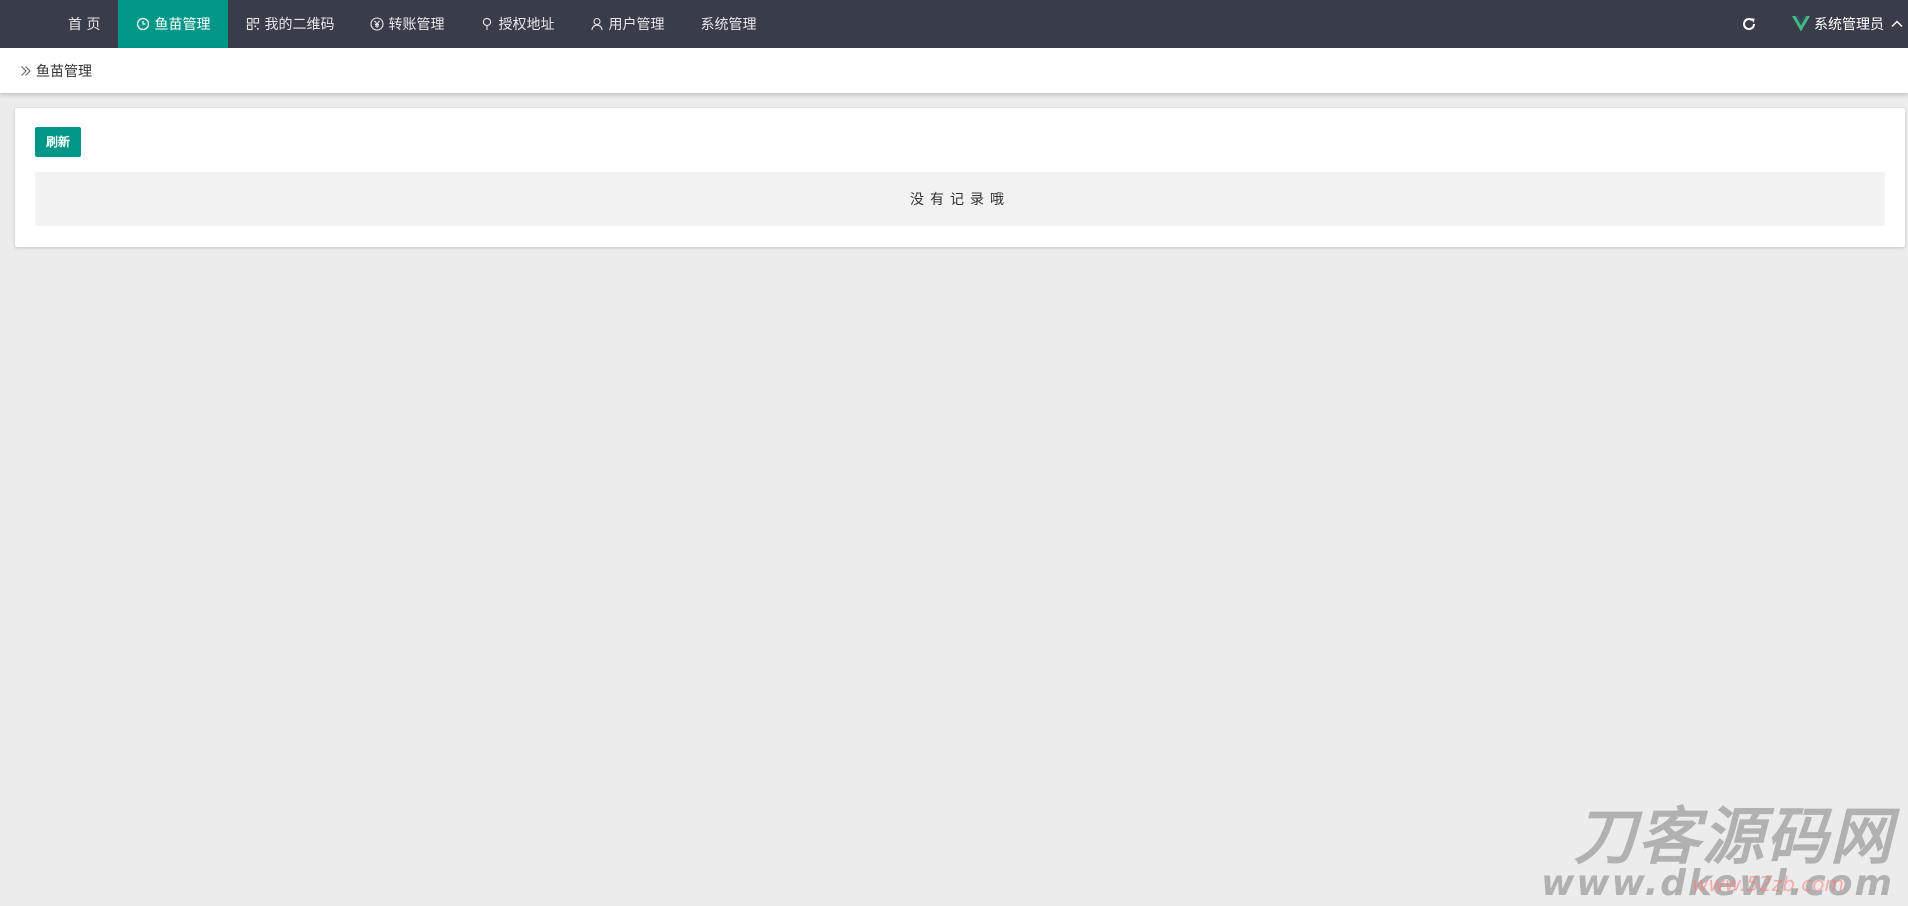 This screenshot has height=906, width=1908. What do you see at coordinates (1897, 23) in the screenshot?
I see `chevron-up-icon` at bounding box center [1897, 23].